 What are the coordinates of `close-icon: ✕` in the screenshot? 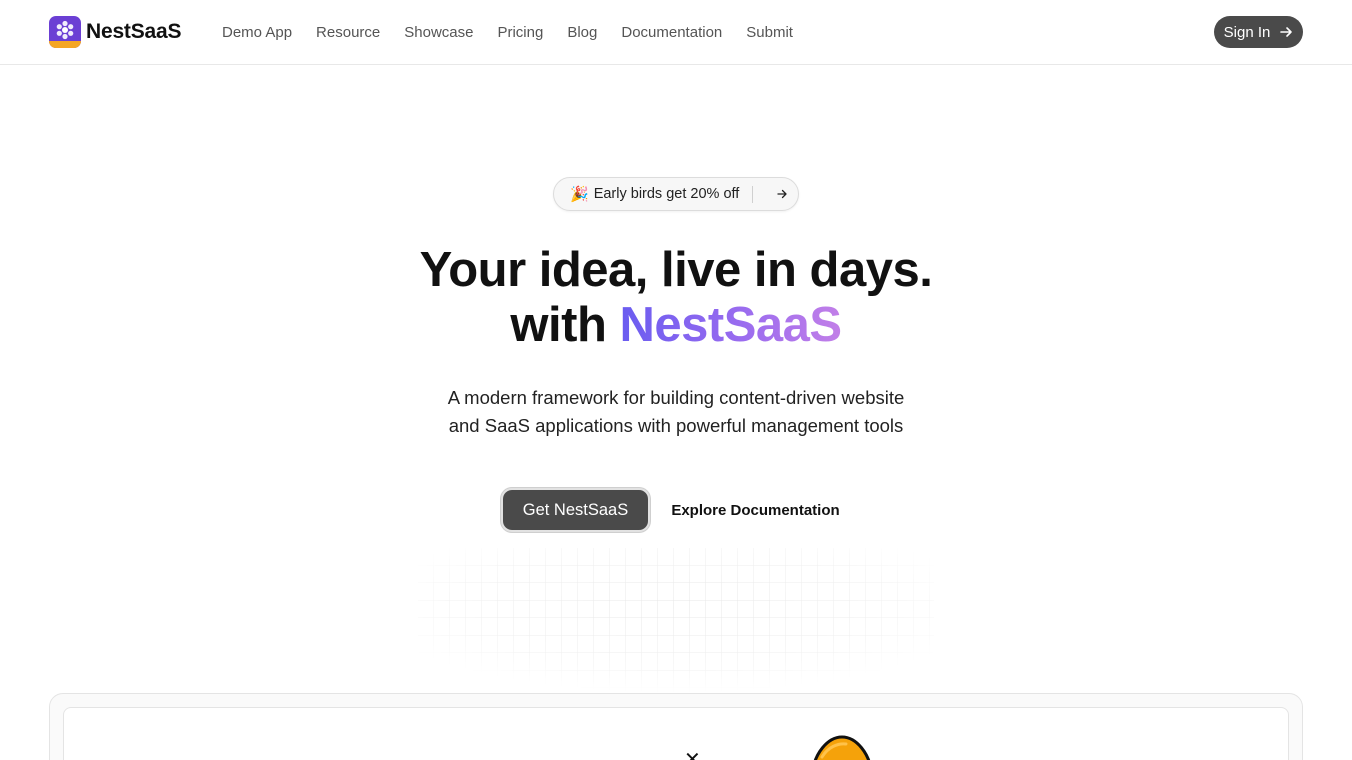 It's located at (692, 754).